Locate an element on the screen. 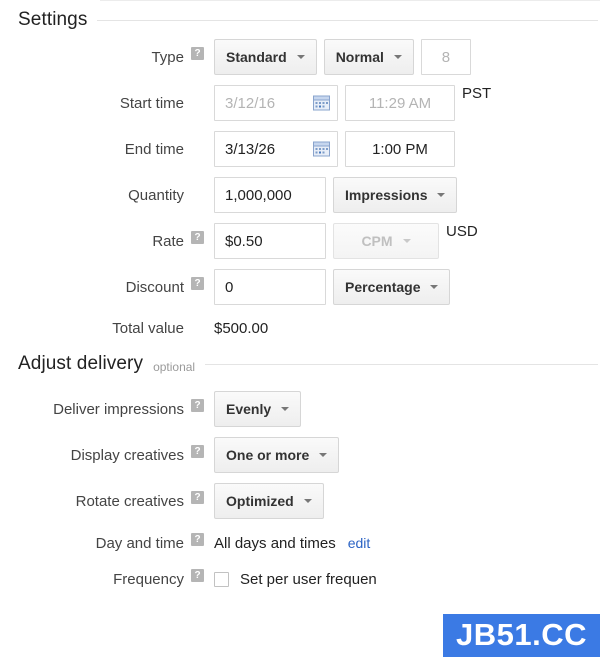 This screenshot has width=600, height=657. rate-unit-dropdown: CPM is located at coordinates (386, 241).